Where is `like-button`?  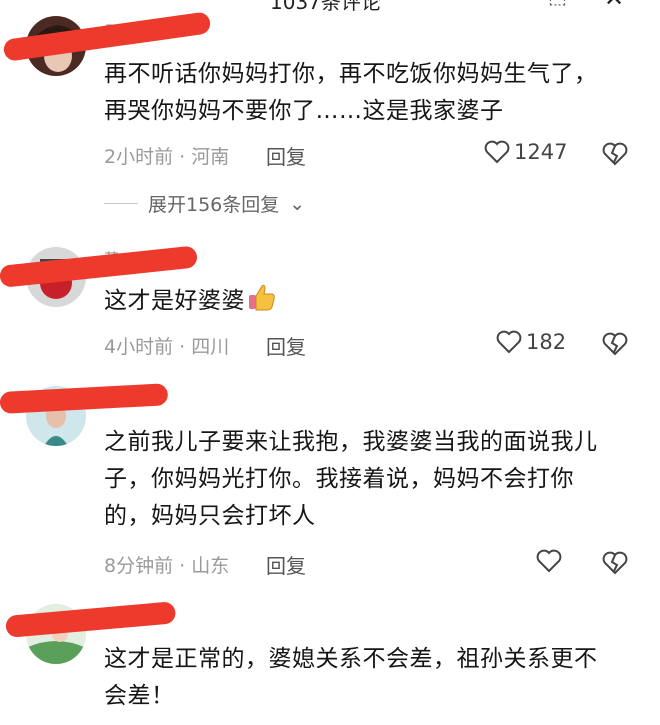
like-button is located at coordinates (549, 561).